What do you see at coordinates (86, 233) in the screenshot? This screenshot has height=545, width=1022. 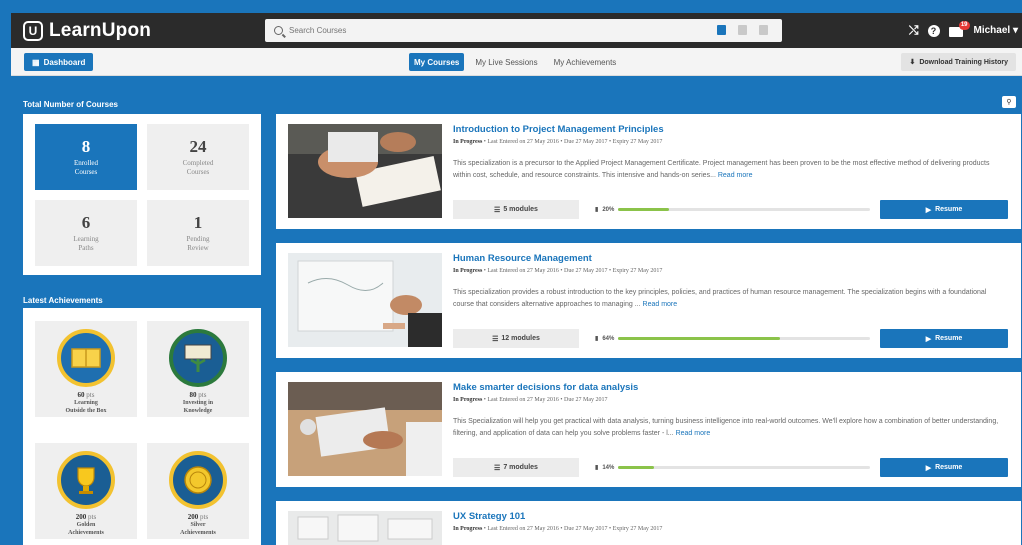 I see `stat-learning-paths: 6 Learning Paths` at bounding box center [86, 233].